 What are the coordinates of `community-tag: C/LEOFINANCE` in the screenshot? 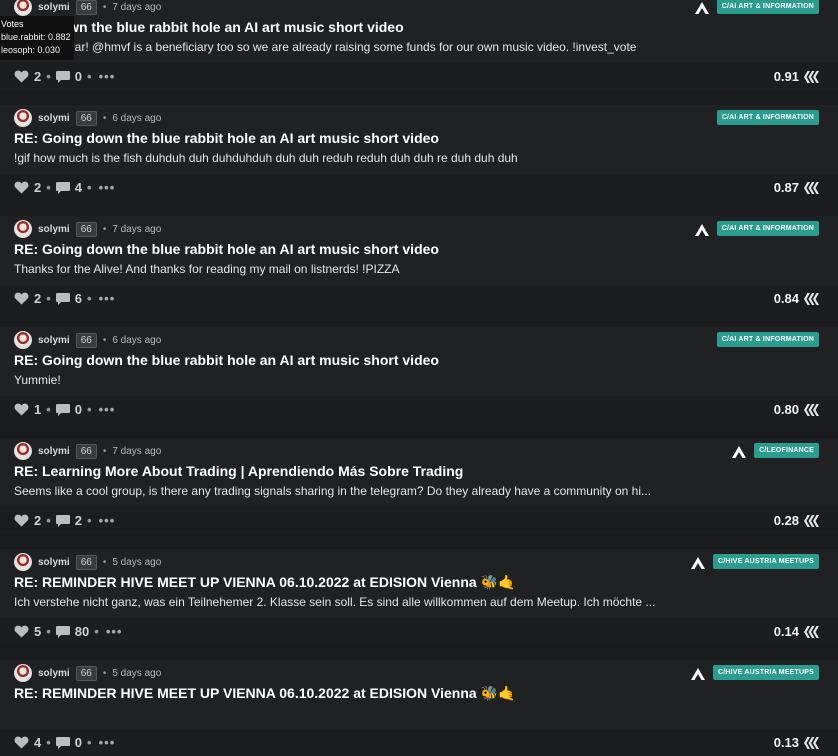 It's located at (786, 450).